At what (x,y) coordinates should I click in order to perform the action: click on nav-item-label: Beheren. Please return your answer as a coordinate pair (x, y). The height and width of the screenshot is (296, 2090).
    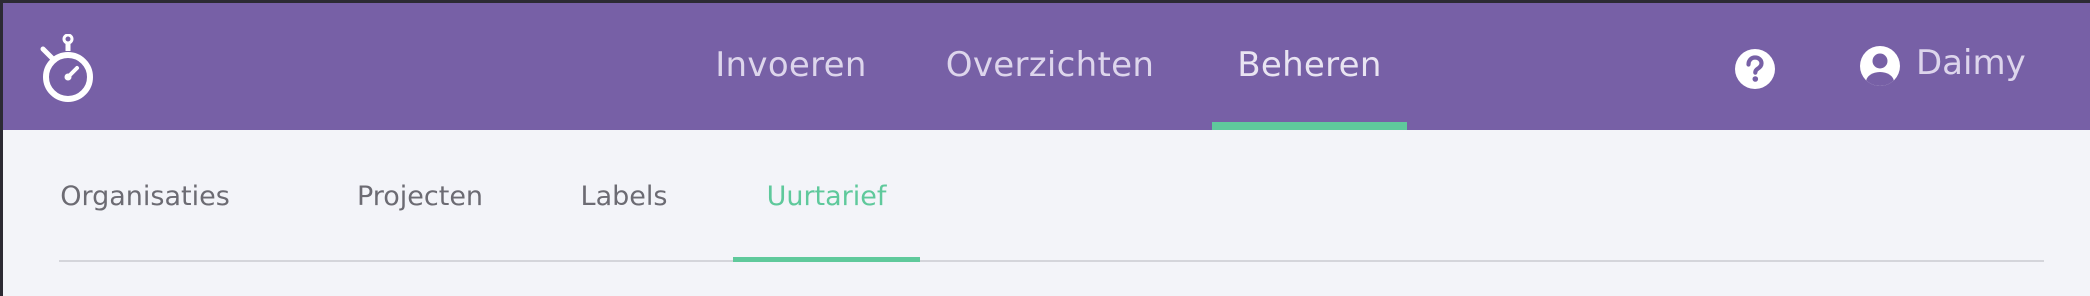
    Looking at the image, I should click on (1309, 64).